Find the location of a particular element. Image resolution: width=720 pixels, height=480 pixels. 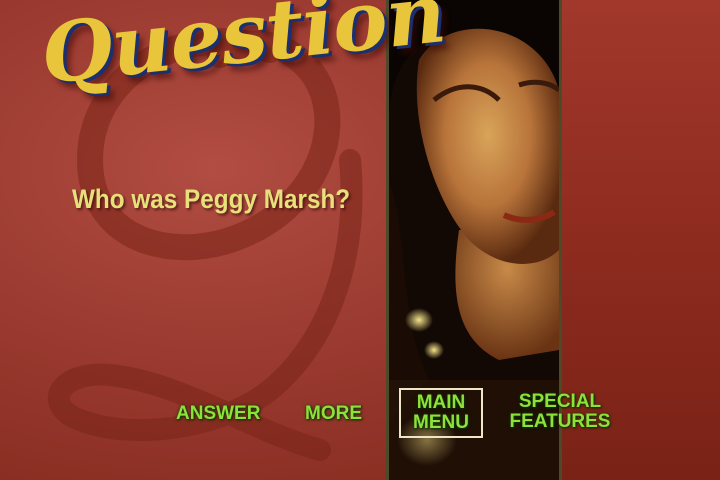

more-button: MORE is located at coordinates (333, 414).